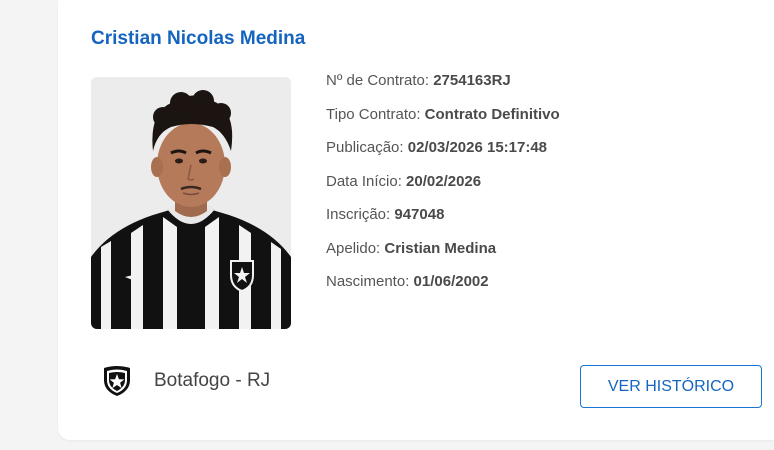 The image size is (774, 450). Describe the element at coordinates (353, 248) in the screenshot. I see `nickname-label: Apelido:` at that location.